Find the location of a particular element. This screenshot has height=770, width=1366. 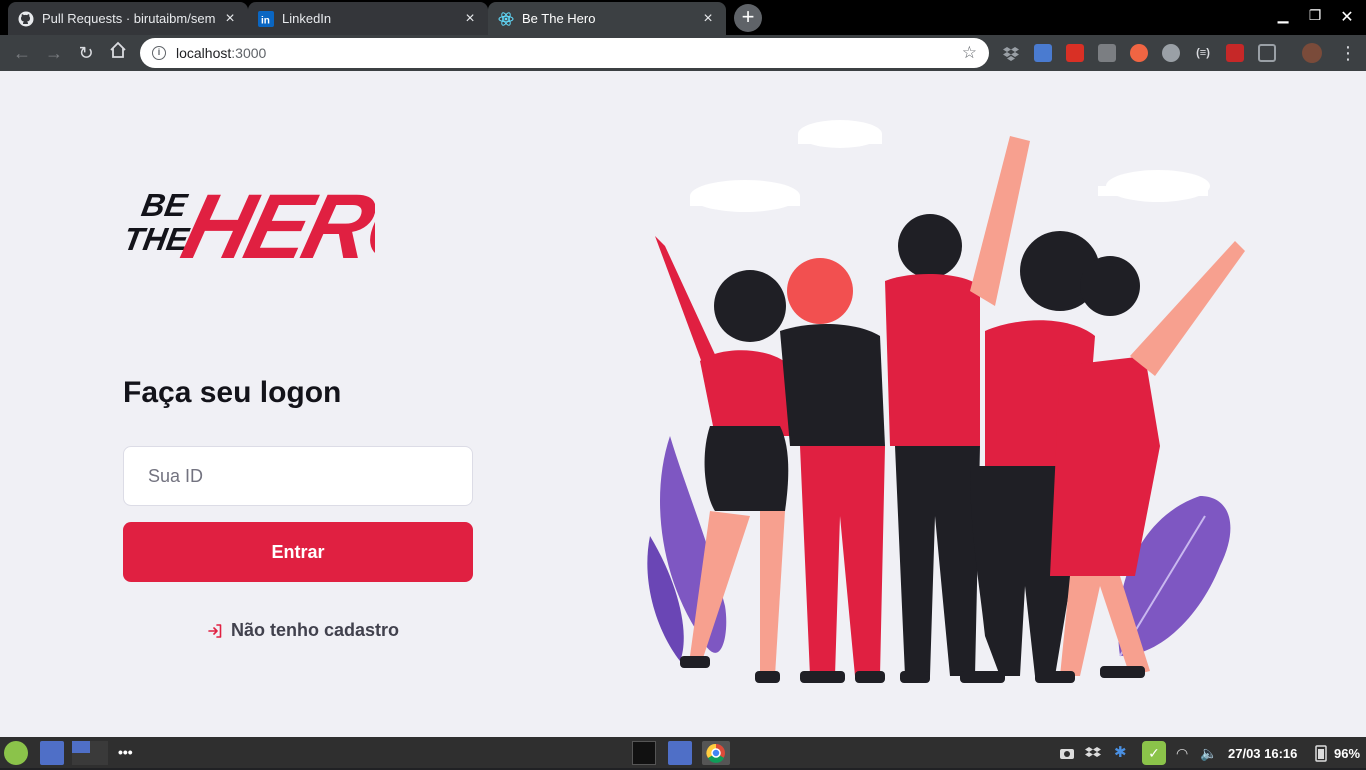

close-window-button: ✕ is located at coordinates (1347, 17).